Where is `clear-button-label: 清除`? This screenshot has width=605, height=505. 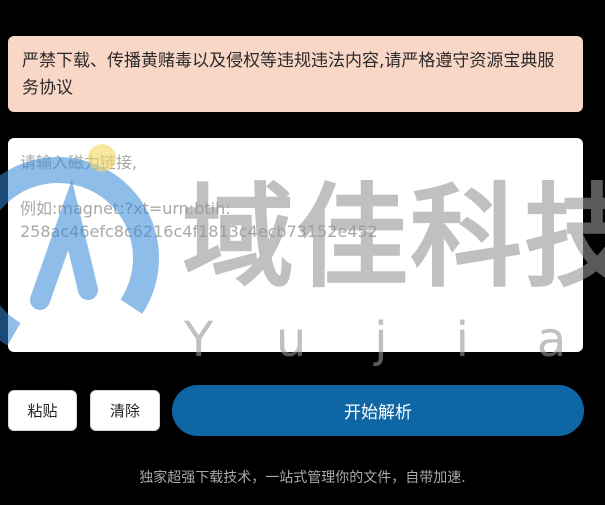
clear-button-label: 清除 is located at coordinates (124, 411).